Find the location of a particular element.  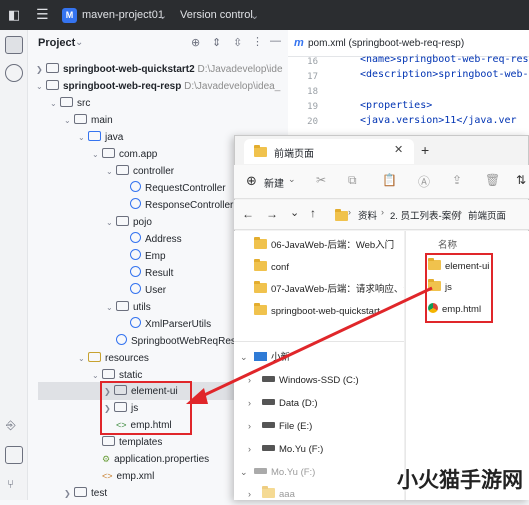

up-icon: ↑ is located at coordinates (313, 213).